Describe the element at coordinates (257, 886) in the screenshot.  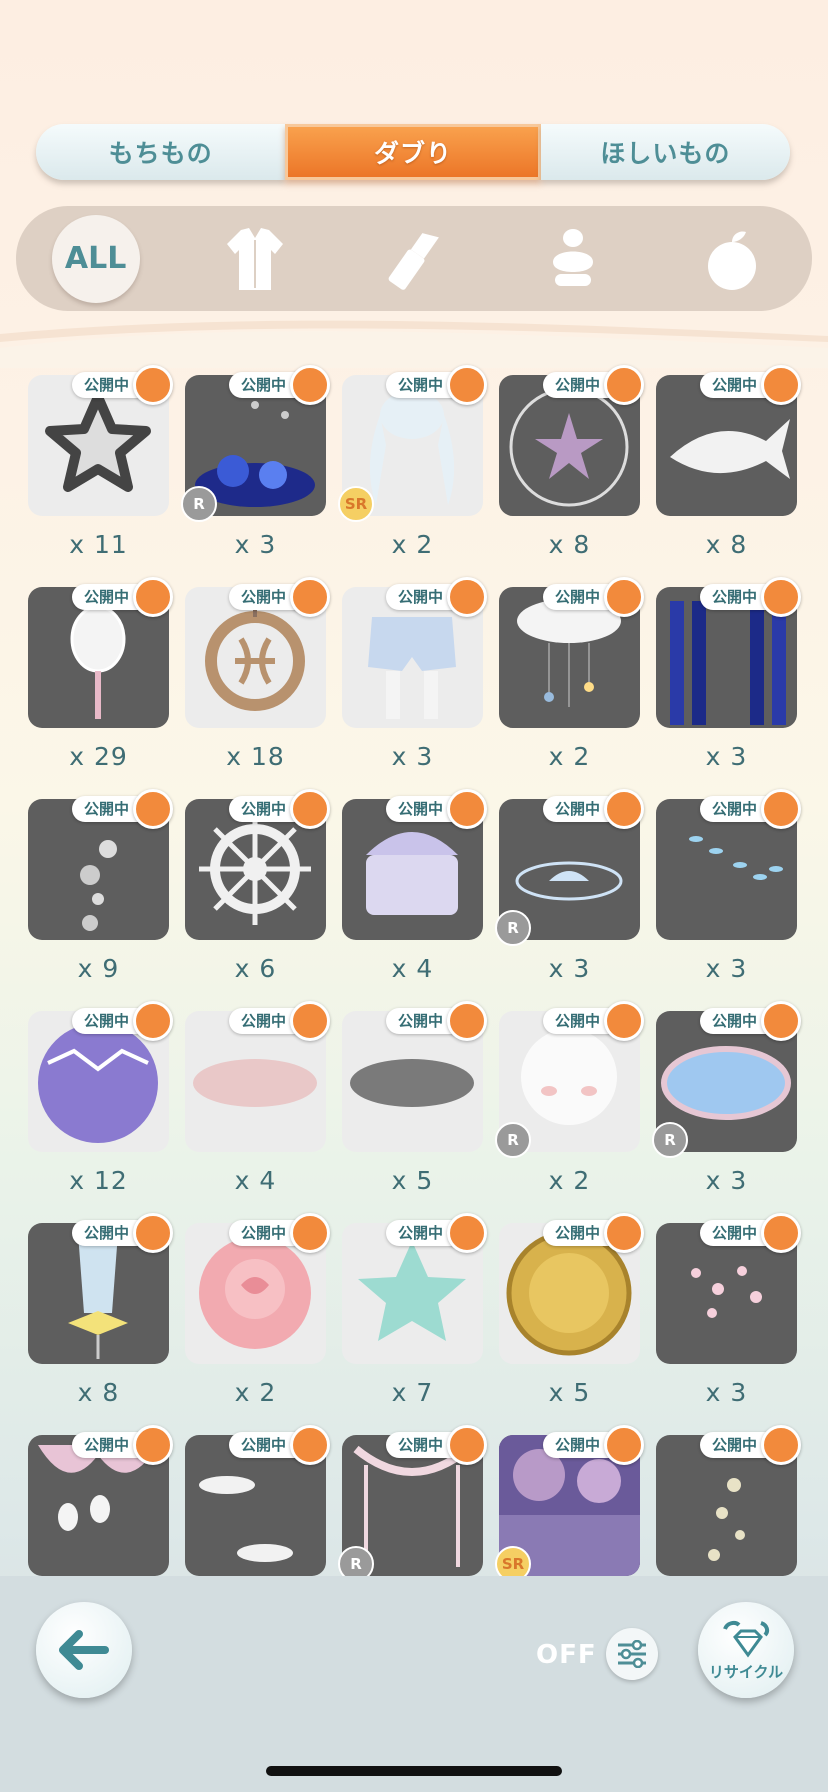
I see `item-card-ship-wheel: 公開中 x 6` at that location.